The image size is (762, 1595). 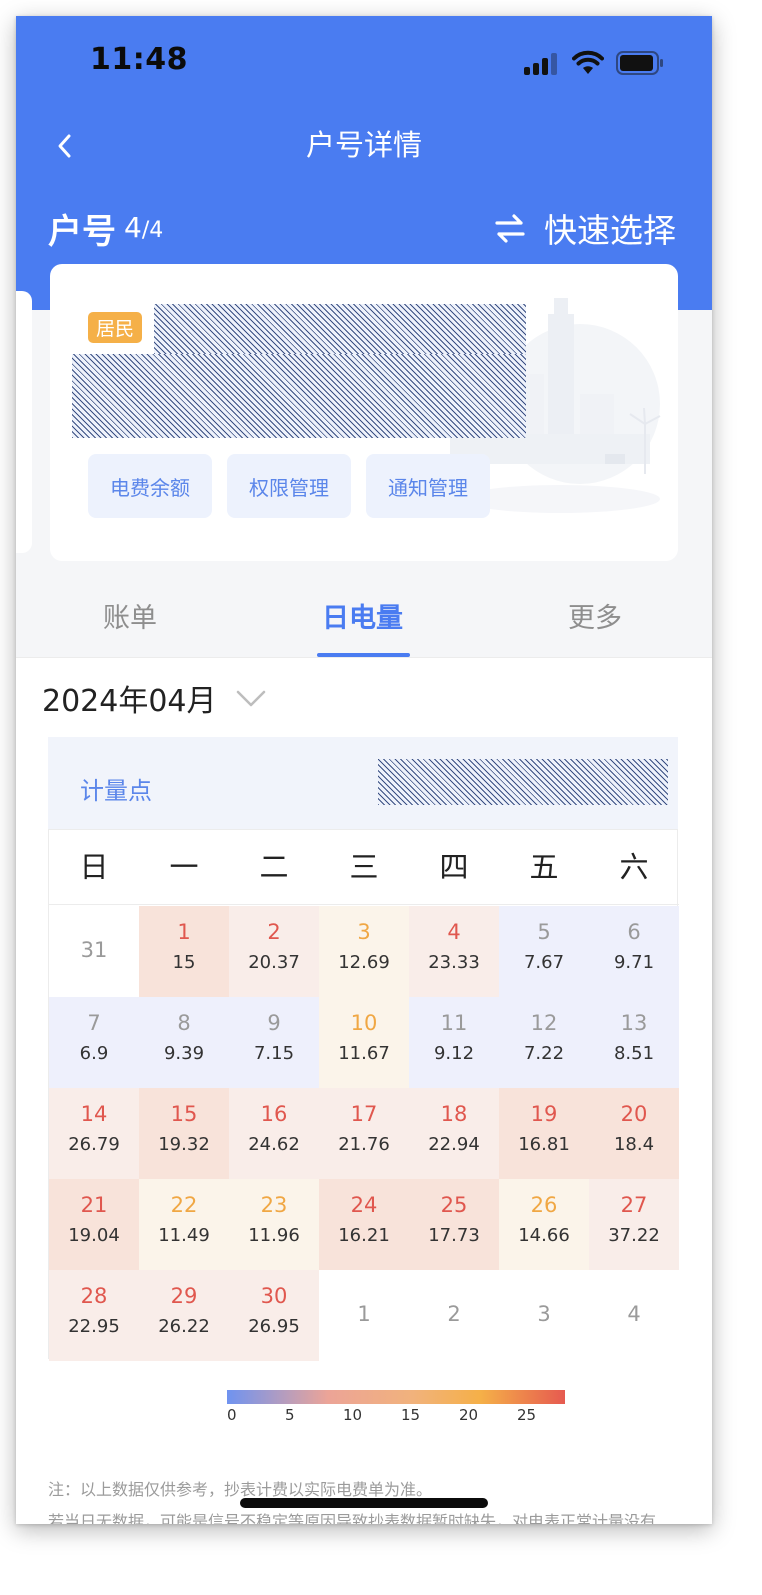 What do you see at coordinates (544, 1042) in the screenshot?
I see `calendar-day-cell: 12 7.22` at bounding box center [544, 1042].